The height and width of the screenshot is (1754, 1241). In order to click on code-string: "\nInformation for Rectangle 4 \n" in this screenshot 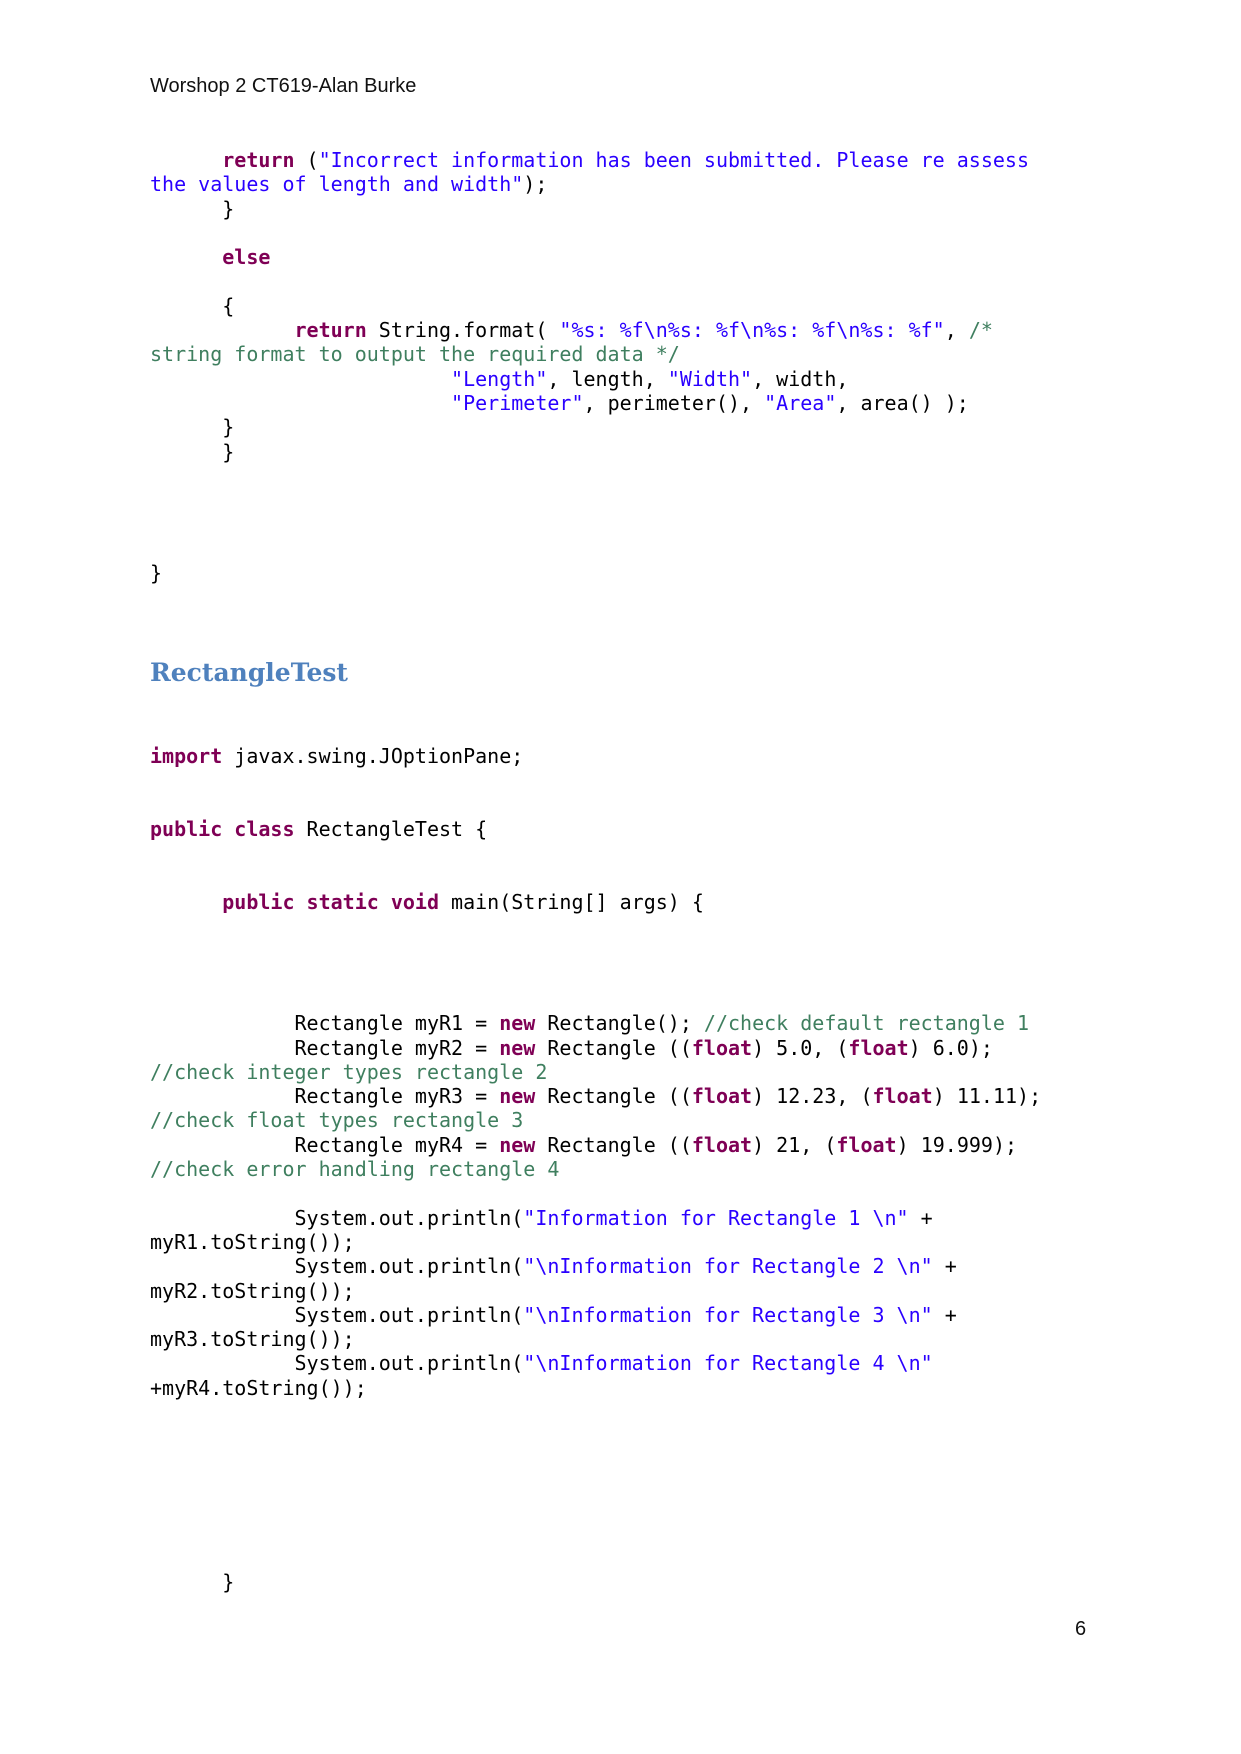, I will do `click(728, 1363)`.